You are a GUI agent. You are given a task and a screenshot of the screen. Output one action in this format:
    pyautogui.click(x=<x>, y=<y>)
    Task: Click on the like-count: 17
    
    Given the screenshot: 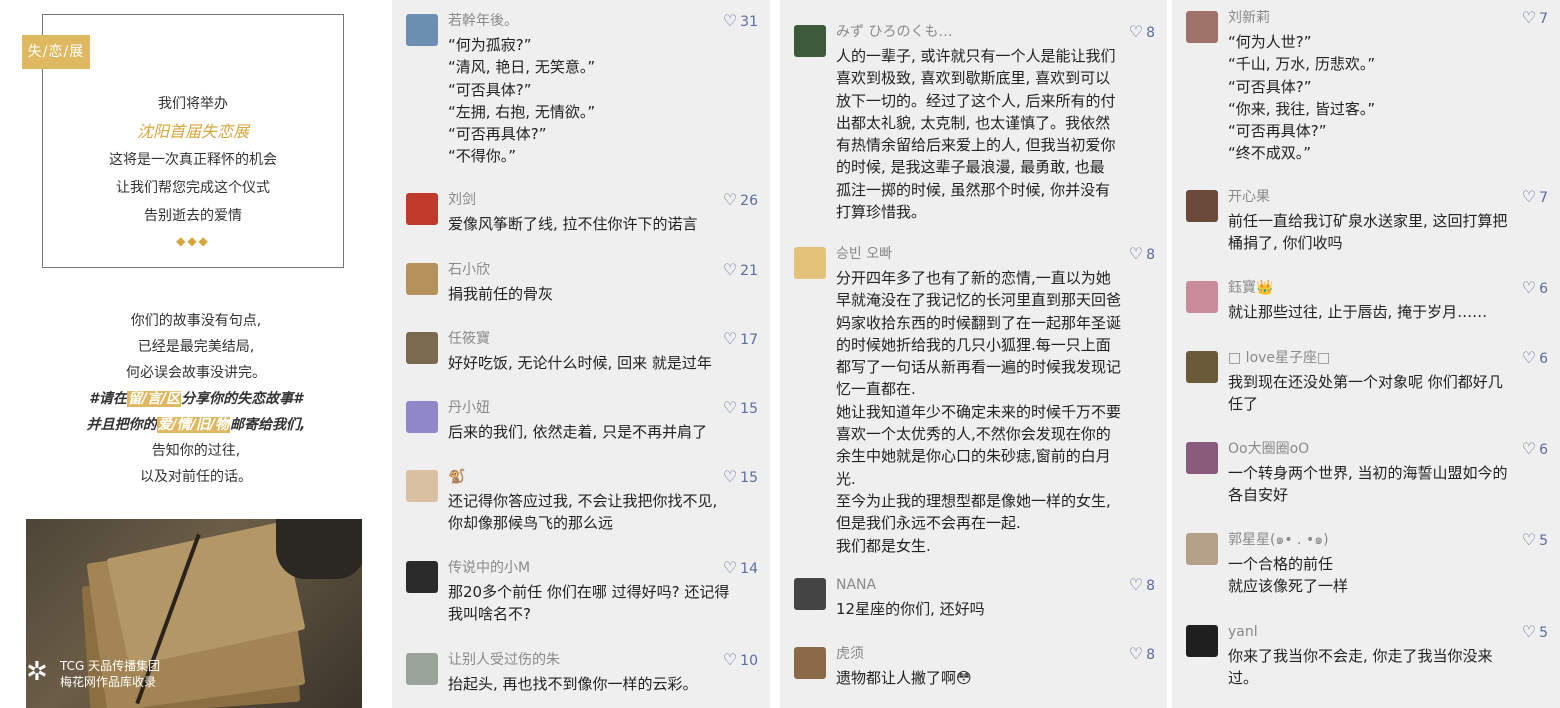 What is the action you would take?
    pyautogui.click(x=749, y=340)
    